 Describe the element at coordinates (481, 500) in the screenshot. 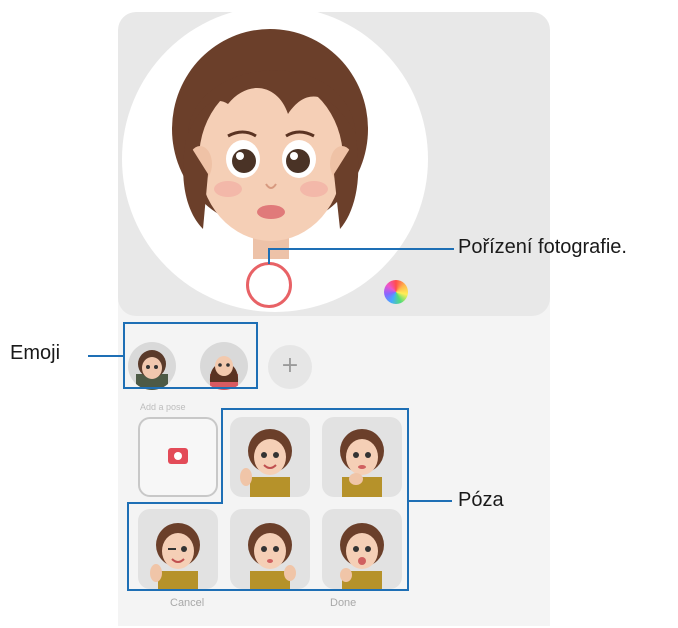

I see `pose-callout-label: Póza` at that location.